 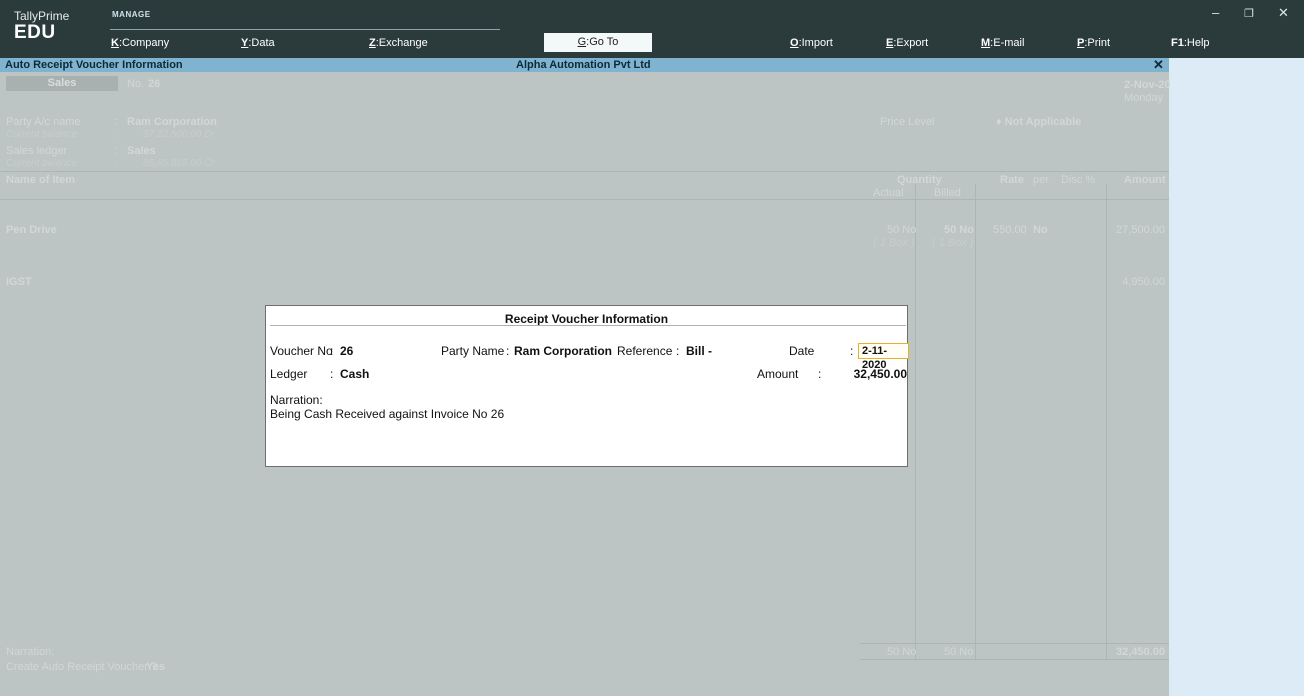 What do you see at coordinates (584, 171) in the screenshot?
I see `header-top-line` at bounding box center [584, 171].